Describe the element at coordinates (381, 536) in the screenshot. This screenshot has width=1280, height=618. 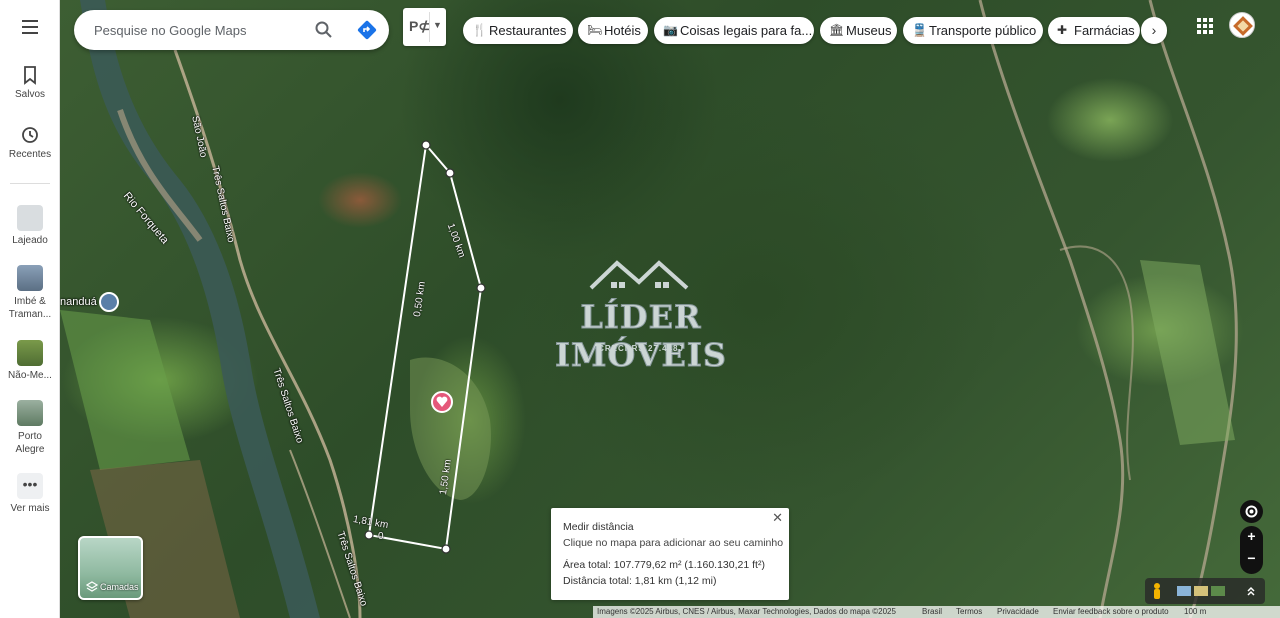
I see `zero-label: 0` at that location.